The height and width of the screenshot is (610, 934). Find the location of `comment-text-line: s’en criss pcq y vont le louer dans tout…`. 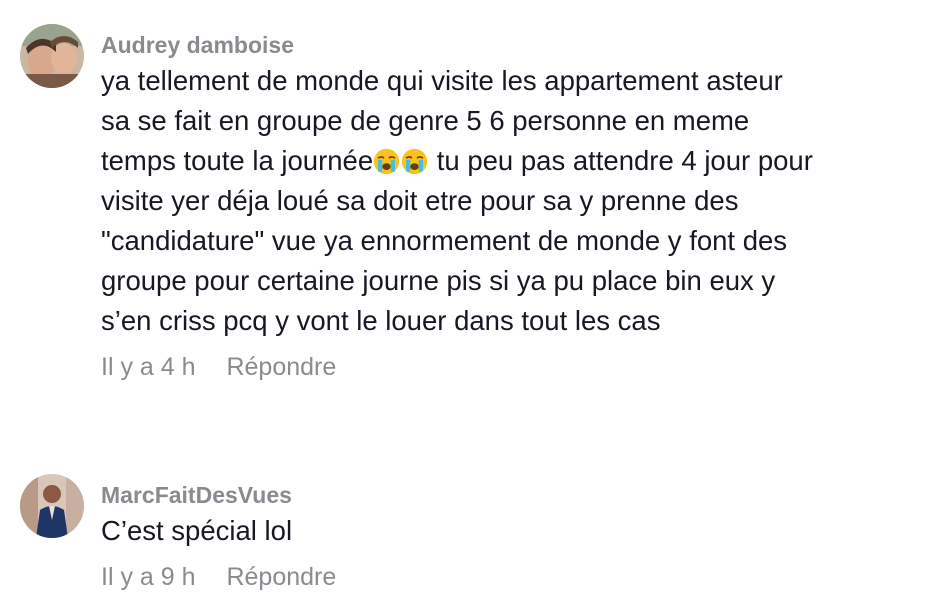

comment-text-line: s’en criss pcq y vont le louer dans tout… is located at coordinates (381, 320).